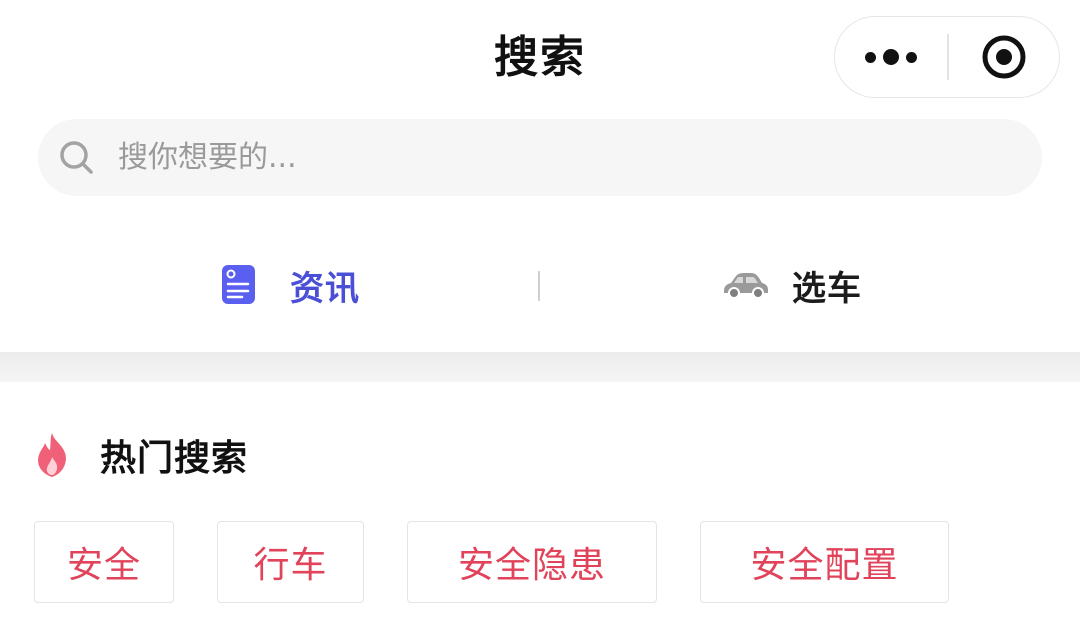 This screenshot has height=620, width=1080. Describe the element at coordinates (791, 285) in the screenshot. I see `tab-car-selection: 选车` at that location.